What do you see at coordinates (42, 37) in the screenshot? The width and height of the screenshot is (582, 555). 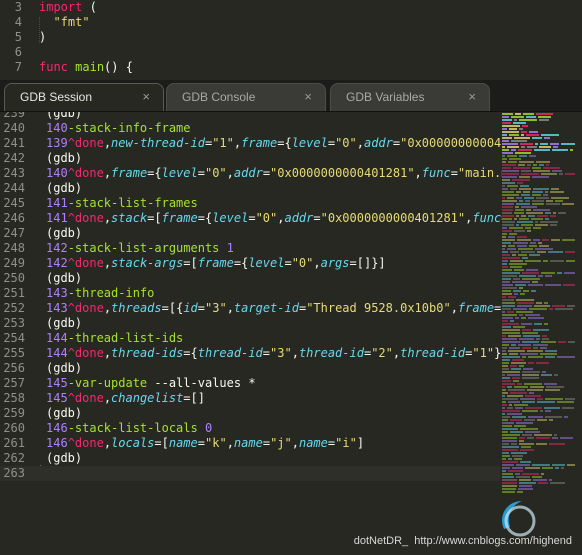 I see `line-code: )` at bounding box center [42, 37].